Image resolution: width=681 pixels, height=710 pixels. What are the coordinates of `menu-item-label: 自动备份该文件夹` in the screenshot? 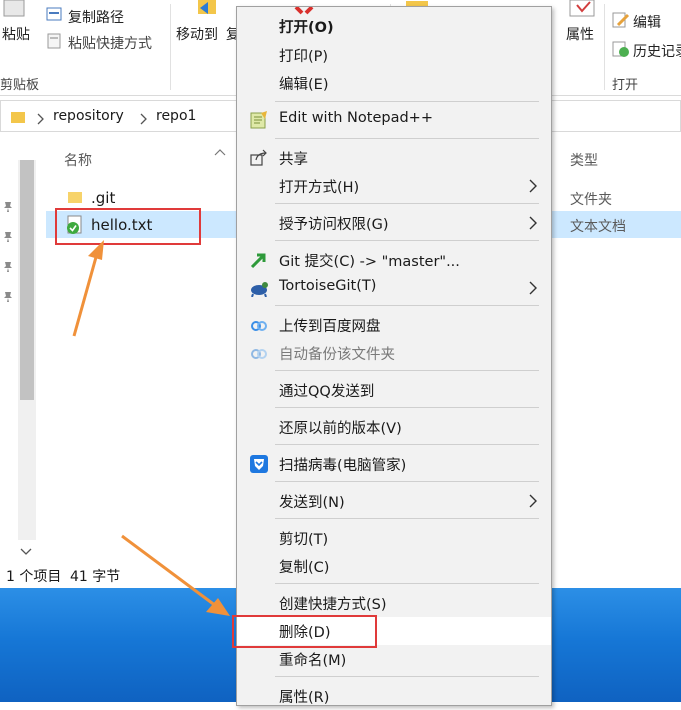 It's located at (337, 355).